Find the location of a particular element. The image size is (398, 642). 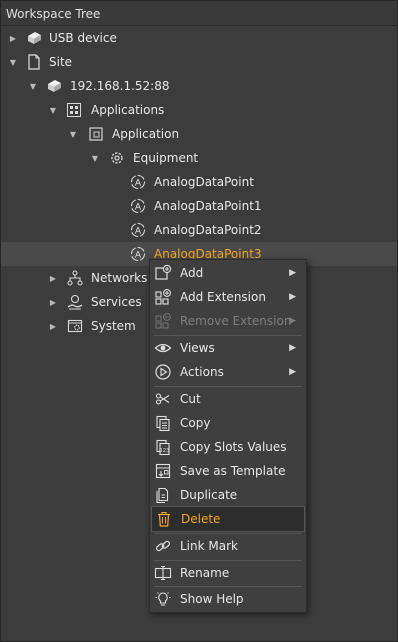

lightbulb-icon is located at coordinates (163, 599).